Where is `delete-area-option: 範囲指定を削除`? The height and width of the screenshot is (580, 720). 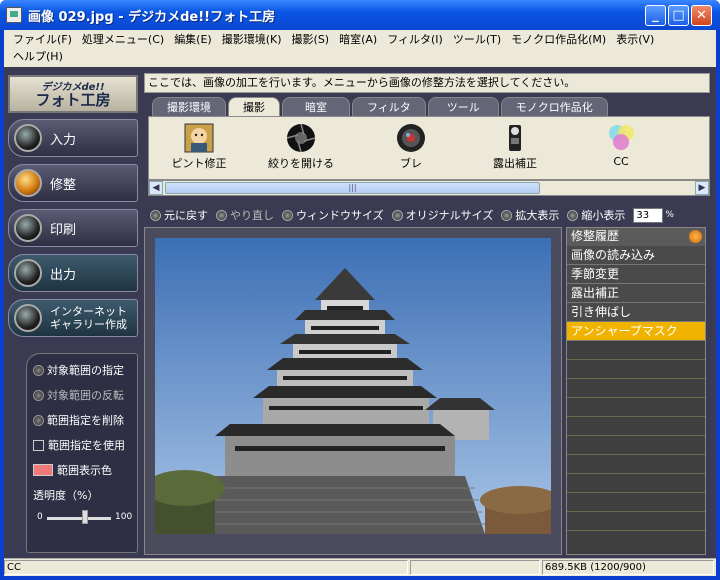 delete-area-option: 範囲指定を削除 is located at coordinates (78, 420).